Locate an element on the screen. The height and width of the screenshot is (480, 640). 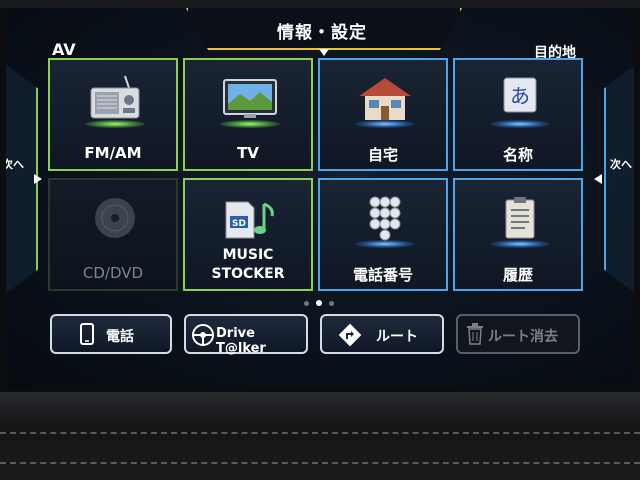
tile-music-stocker: SD MUSIC STOCKER is located at coordinates (248, 234).